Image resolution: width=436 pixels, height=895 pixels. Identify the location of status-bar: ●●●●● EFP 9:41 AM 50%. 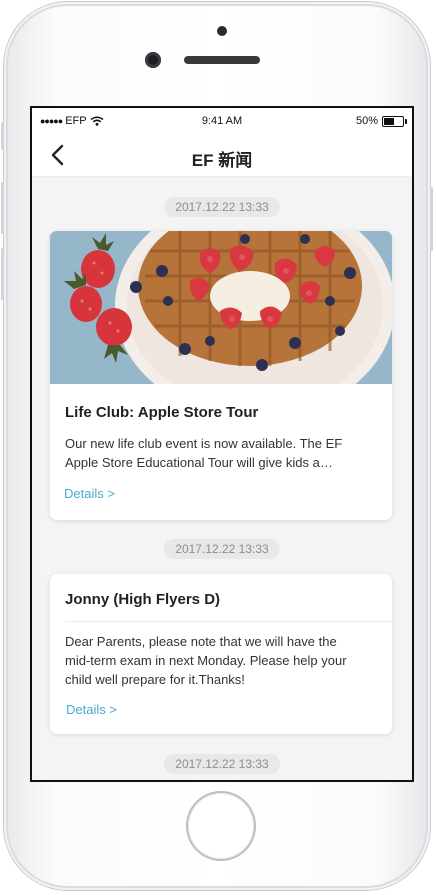
(222, 121).